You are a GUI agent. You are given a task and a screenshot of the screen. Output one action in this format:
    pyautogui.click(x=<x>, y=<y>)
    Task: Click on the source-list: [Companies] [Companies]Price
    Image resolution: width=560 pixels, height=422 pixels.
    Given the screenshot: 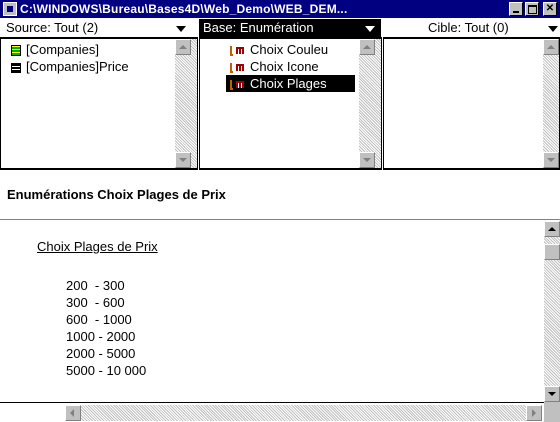 What is the action you would take?
    pyautogui.click(x=99, y=103)
    